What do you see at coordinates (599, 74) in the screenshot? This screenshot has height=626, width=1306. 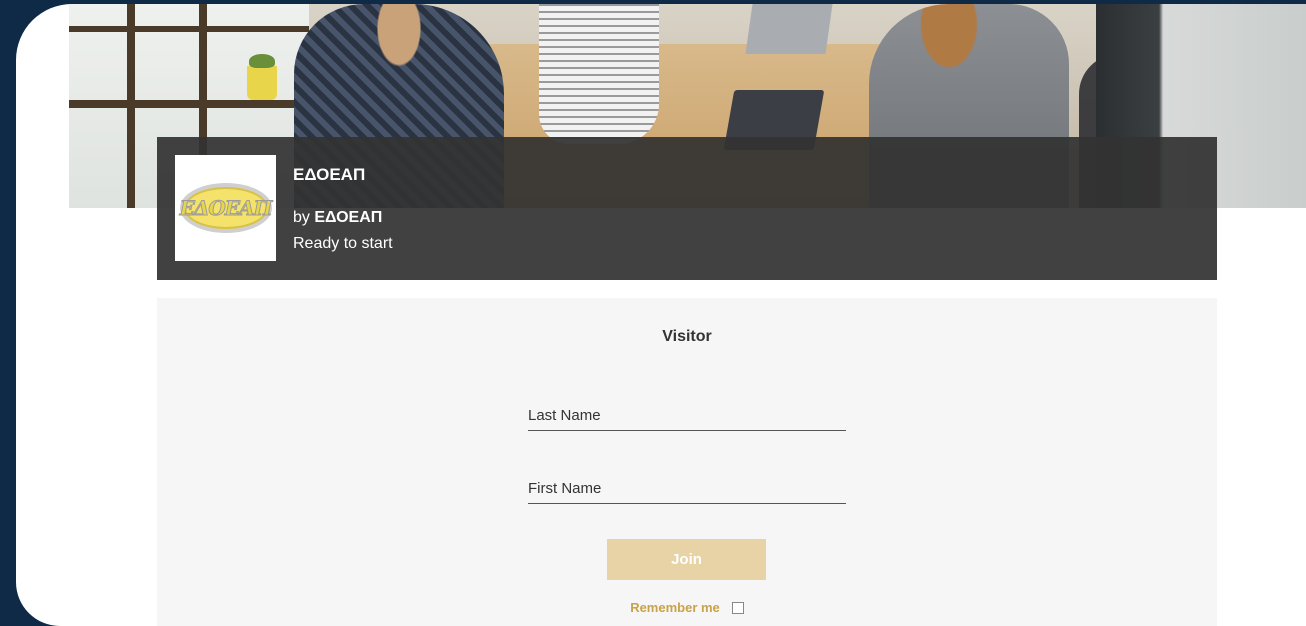 I see `banner-person-middle` at bounding box center [599, 74].